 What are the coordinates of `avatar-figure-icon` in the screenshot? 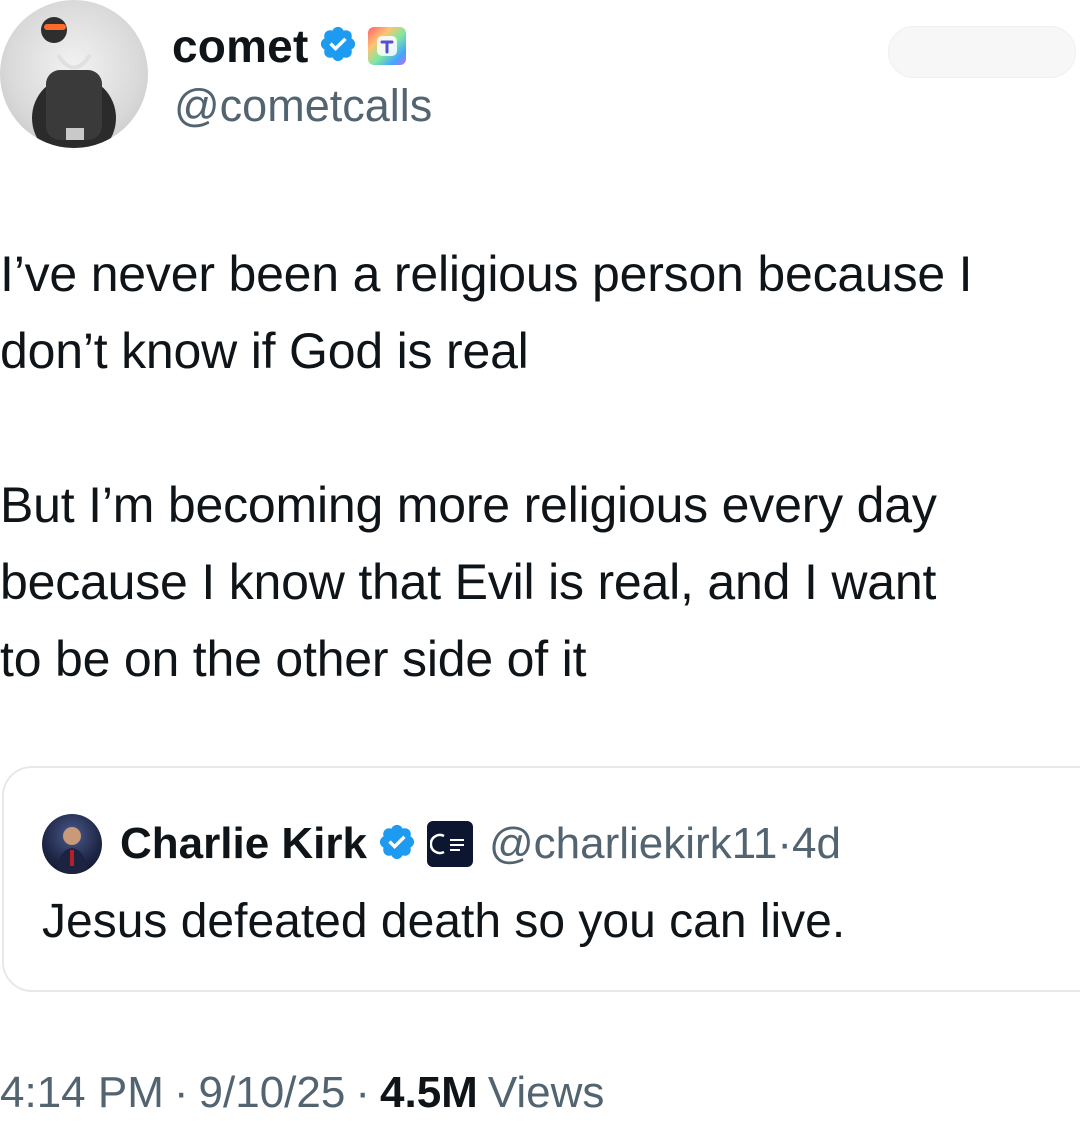 It's located at (74, 82).